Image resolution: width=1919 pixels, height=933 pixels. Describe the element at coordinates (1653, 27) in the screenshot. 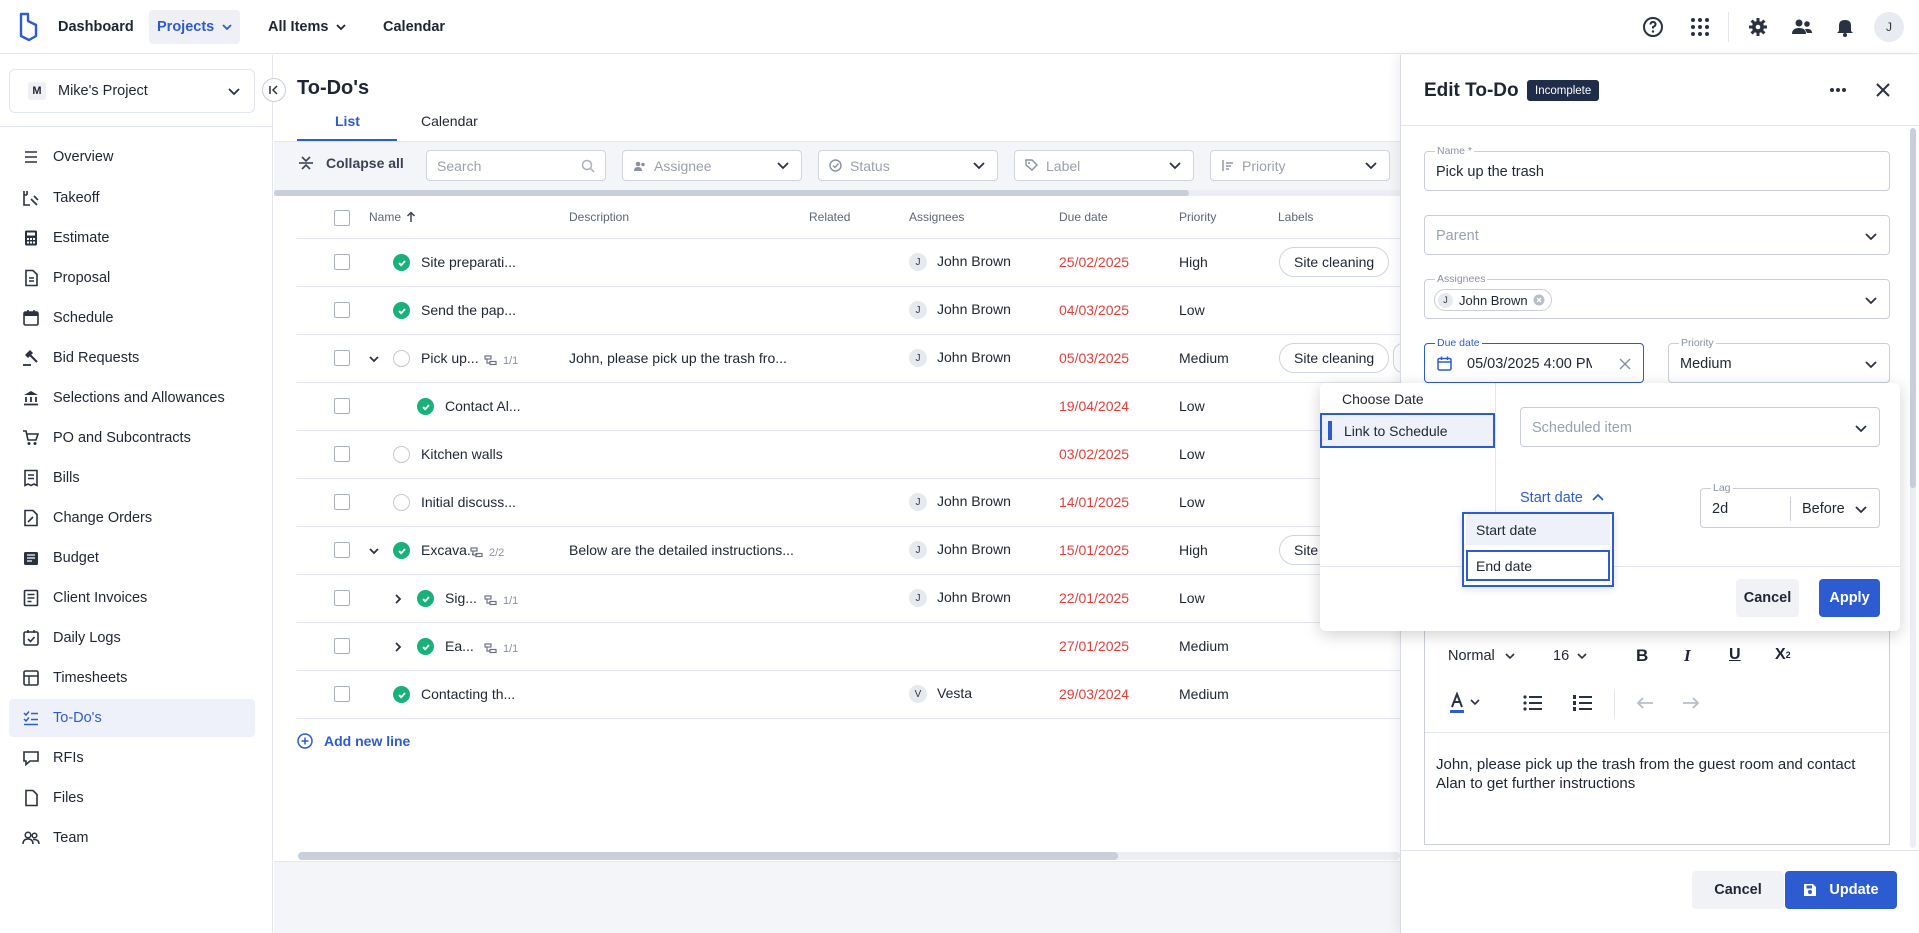

I see `help-icon` at that location.